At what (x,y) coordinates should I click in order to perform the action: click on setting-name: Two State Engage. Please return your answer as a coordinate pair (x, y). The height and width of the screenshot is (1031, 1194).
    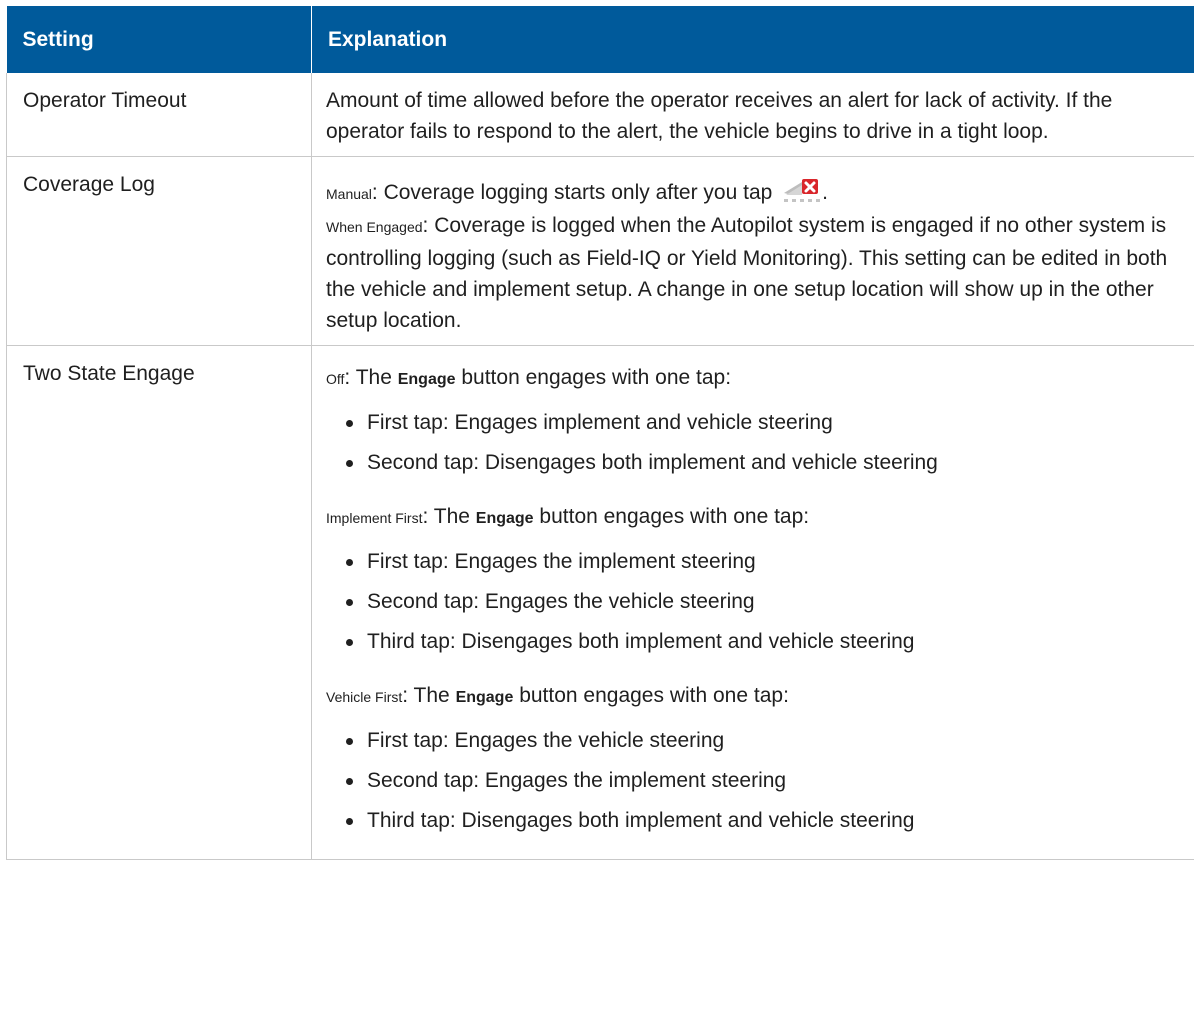
    Looking at the image, I should click on (159, 602).